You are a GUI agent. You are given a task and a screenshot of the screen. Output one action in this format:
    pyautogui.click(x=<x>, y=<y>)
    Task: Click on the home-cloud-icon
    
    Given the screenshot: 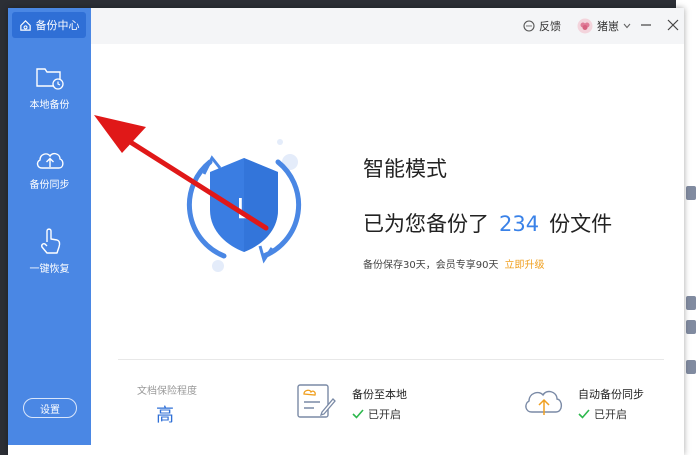 What is the action you would take?
    pyautogui.click(x=25, y=25)
    